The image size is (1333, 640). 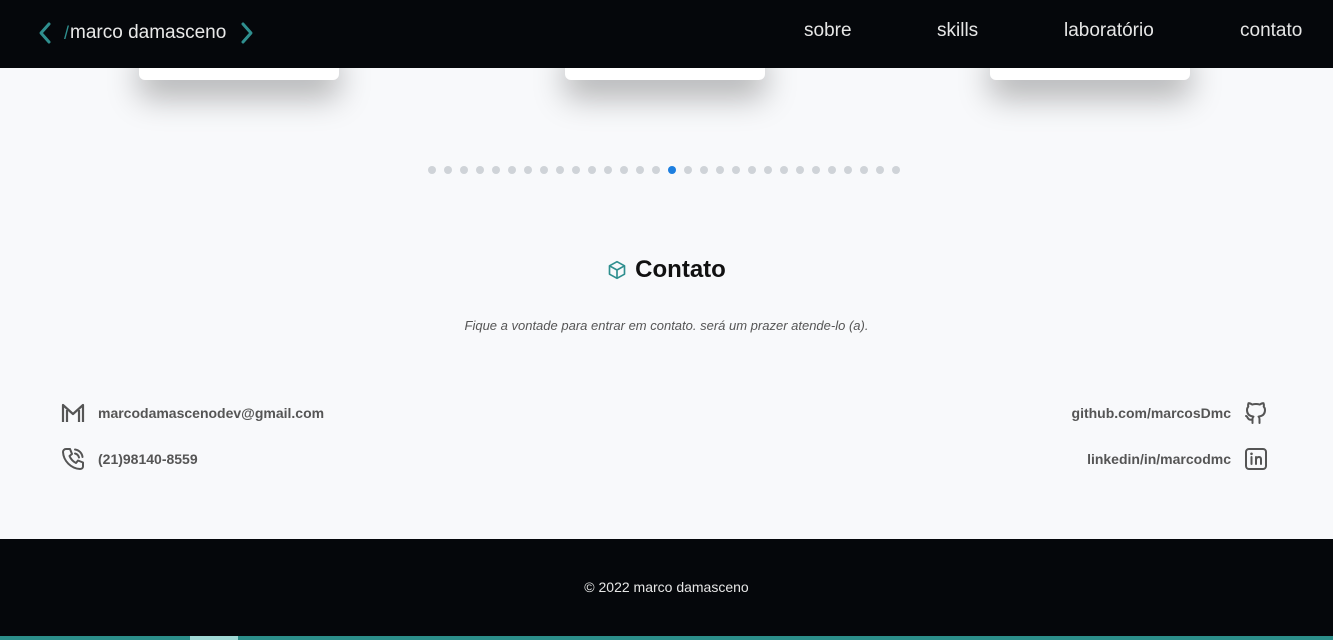 I want to click on linkedin-link: linkedin/in/marcodmc, so click(x=1178, y=459).